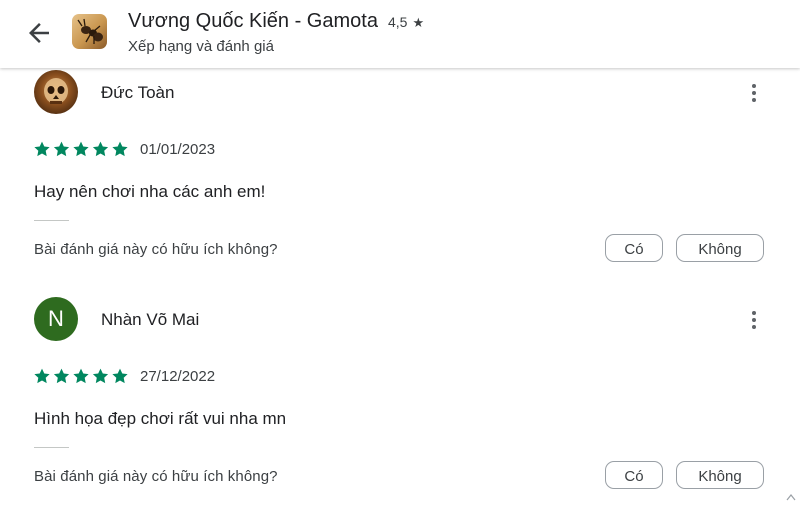 The width and height of the screenshot is (800, 509). I want to click on star-icon: ★, so click(418, 22).